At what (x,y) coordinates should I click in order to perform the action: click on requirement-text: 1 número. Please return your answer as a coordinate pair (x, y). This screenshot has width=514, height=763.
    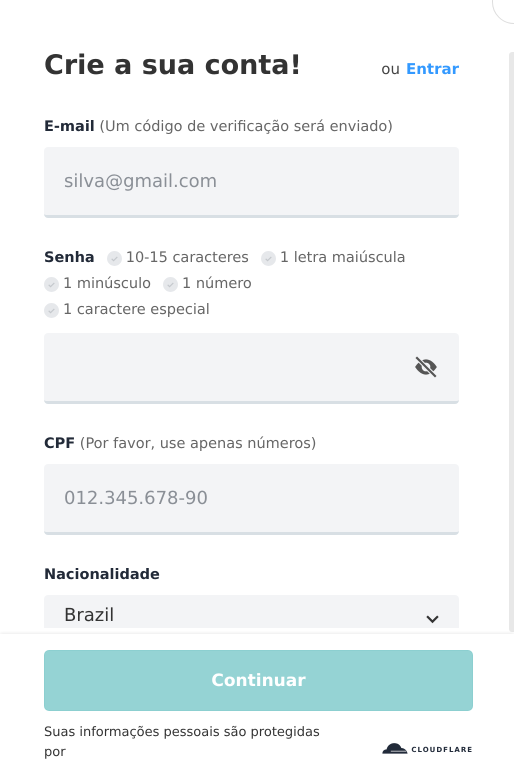
    Looking at the image, I should click on (217, 284).